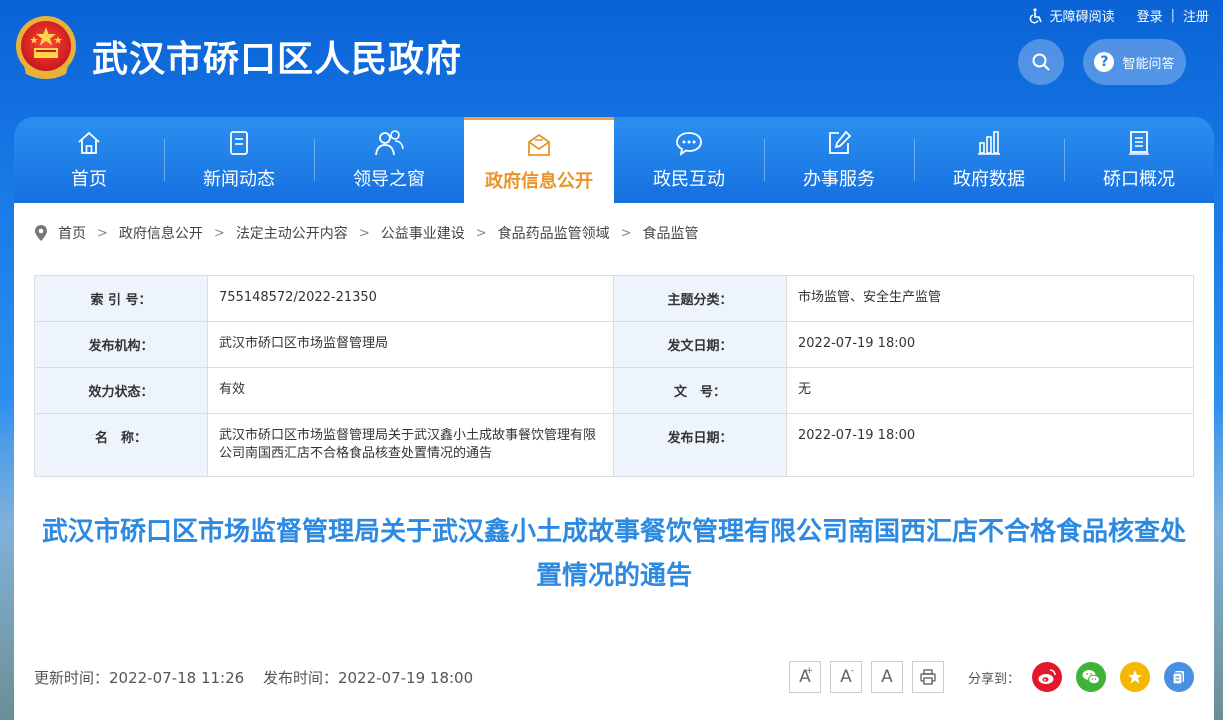 This screenshot has height=720, width=1223. I want to click on nav-label: 政民互动, so click(689, 179).